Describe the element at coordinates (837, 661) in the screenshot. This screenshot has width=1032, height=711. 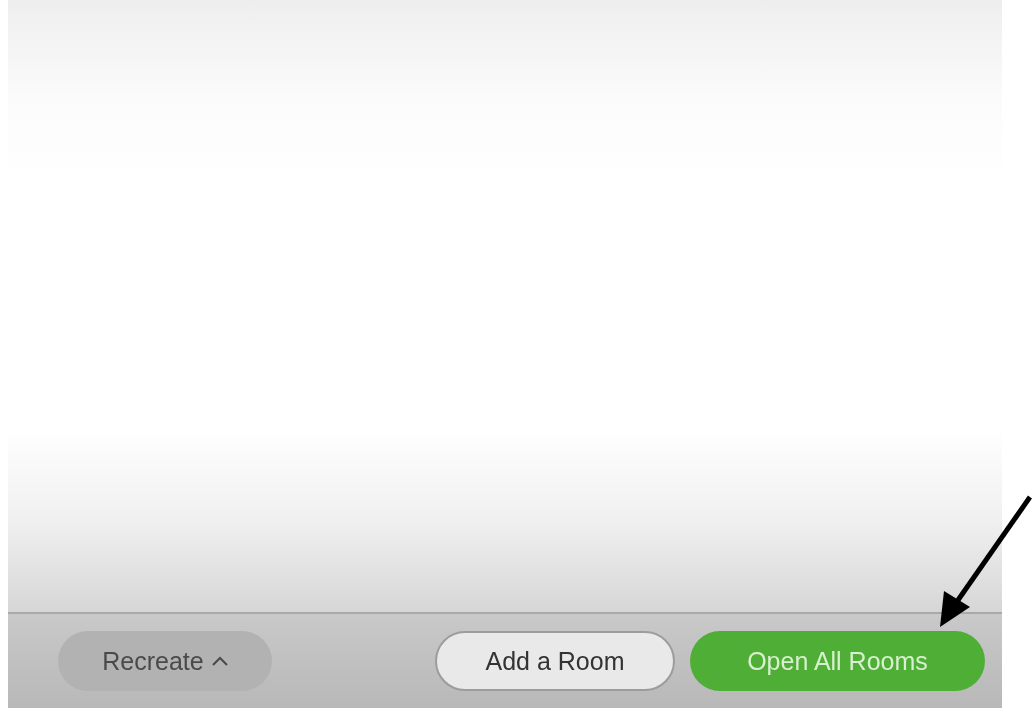
I see `open-rooms-button: Open All Rooms` at that location.